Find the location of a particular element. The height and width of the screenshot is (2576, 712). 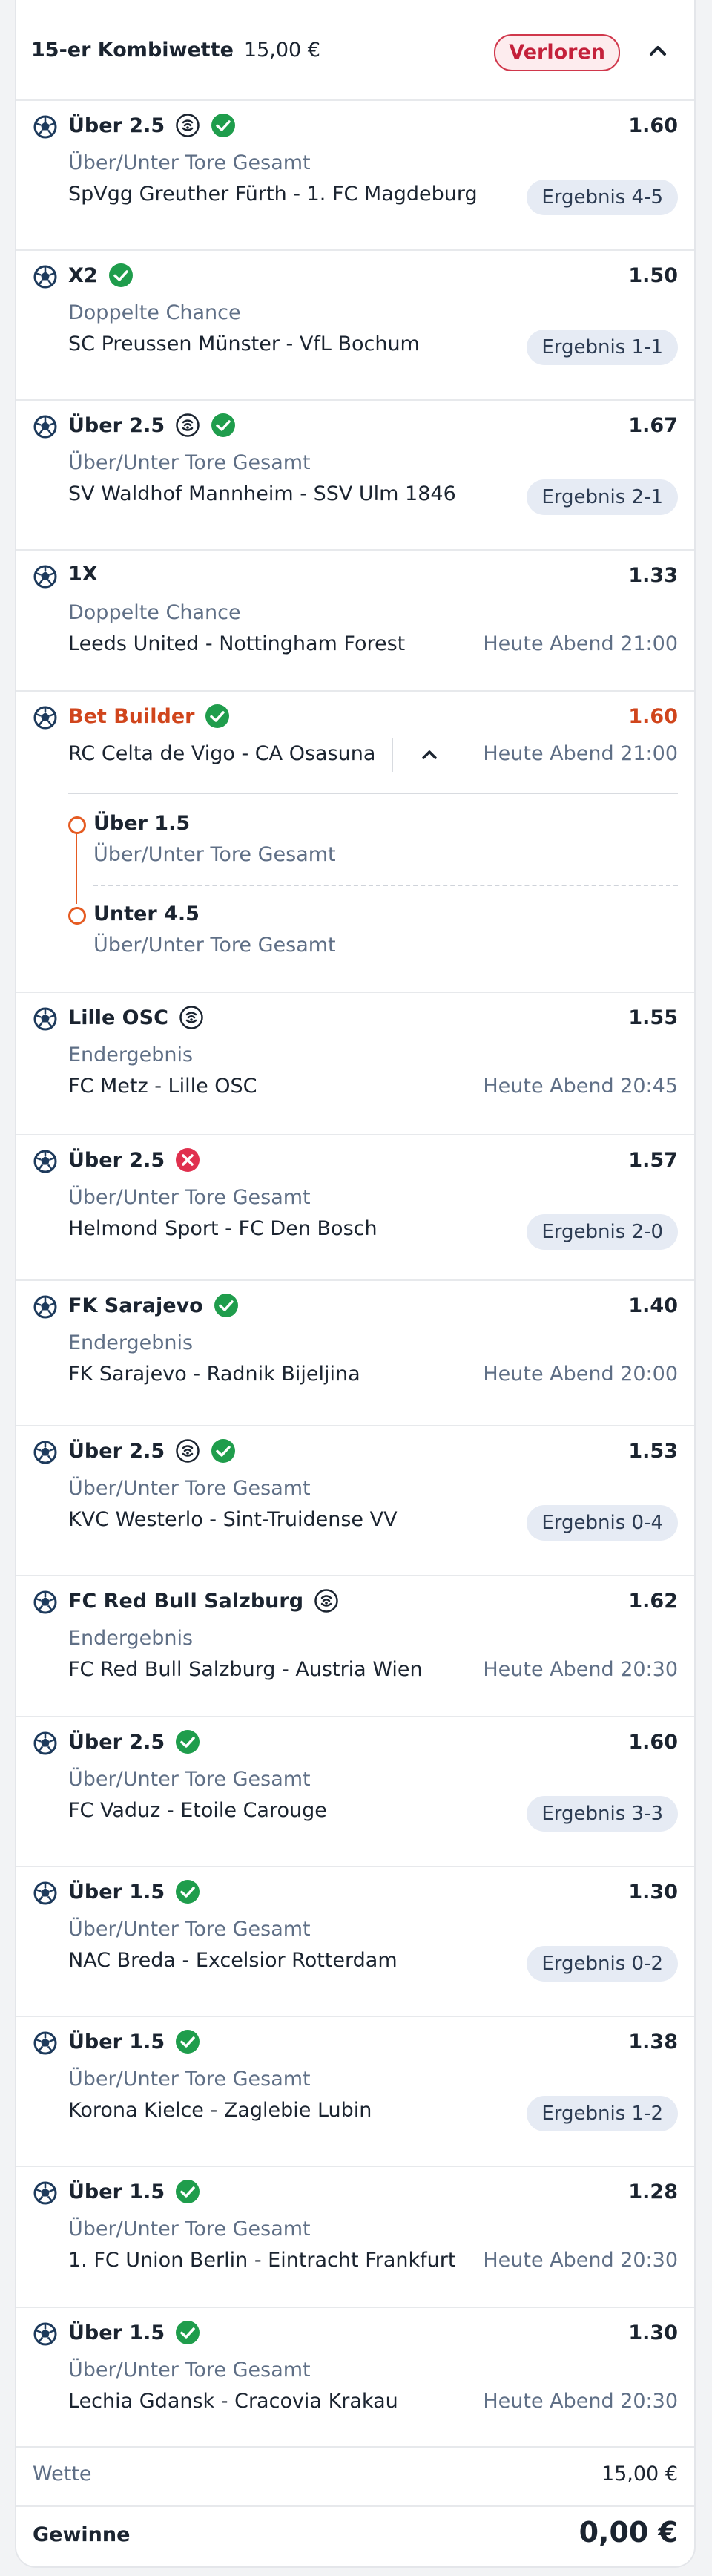

leg-pick: FK Sarajevo is located at coordinates (153, 1305).